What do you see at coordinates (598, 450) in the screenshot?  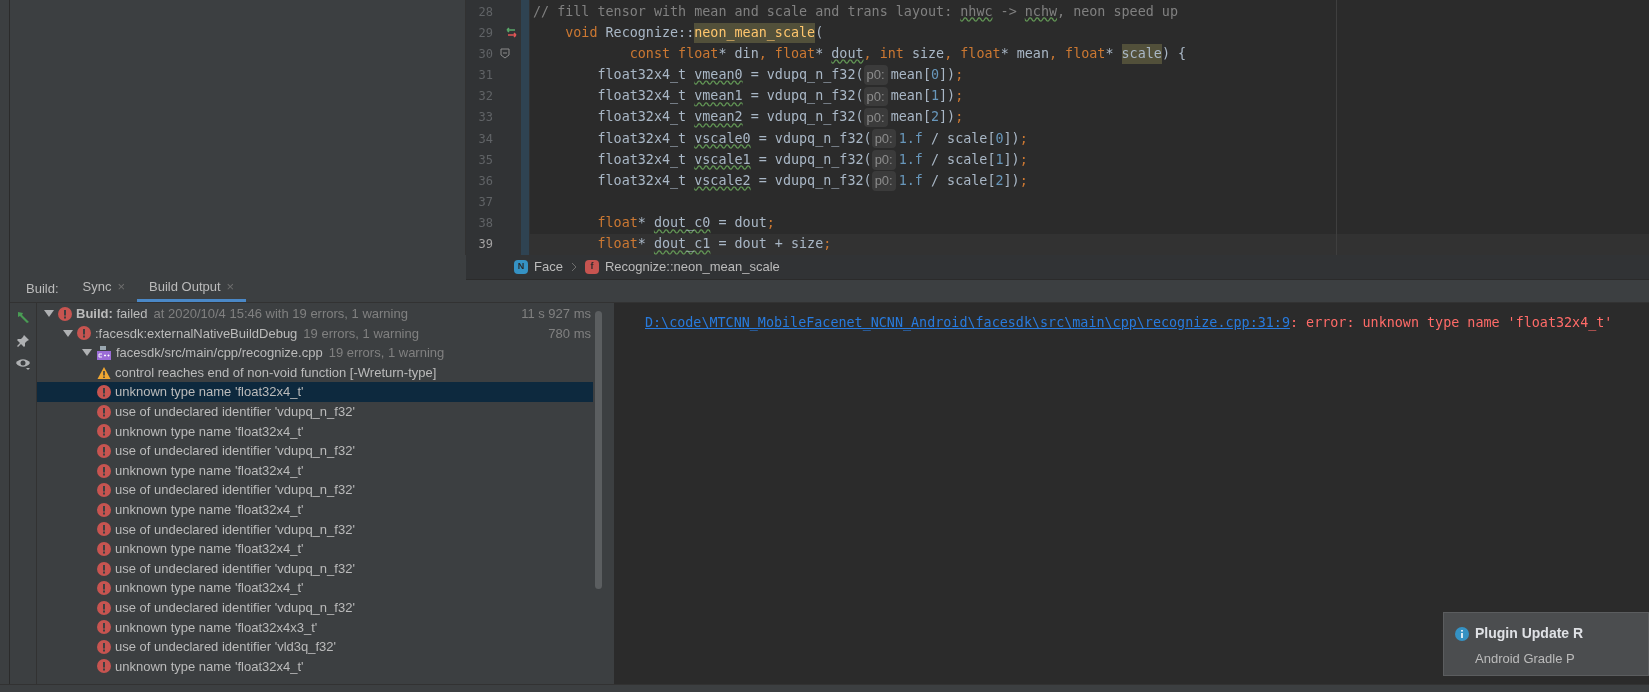 I see `scrollbar` at bounding box center [598, 450].